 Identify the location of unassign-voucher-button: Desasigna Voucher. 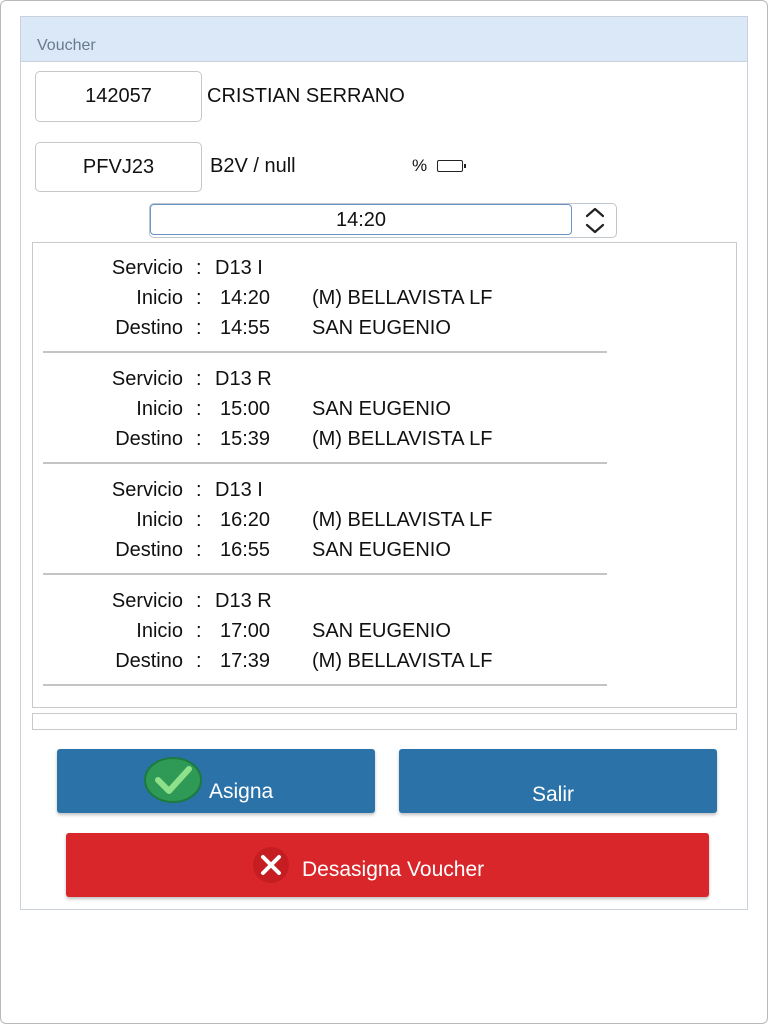
(387, 865).